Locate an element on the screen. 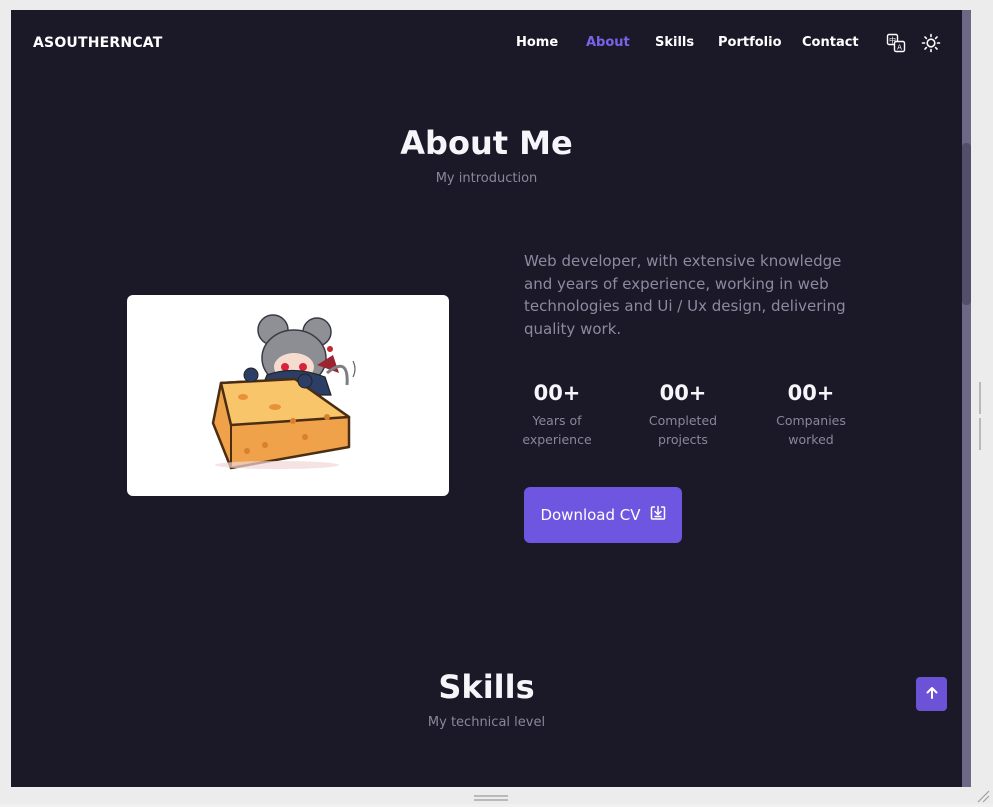 This screenshot has height=807, width=993. nav-home: Home is located at coordinates (537, 42).